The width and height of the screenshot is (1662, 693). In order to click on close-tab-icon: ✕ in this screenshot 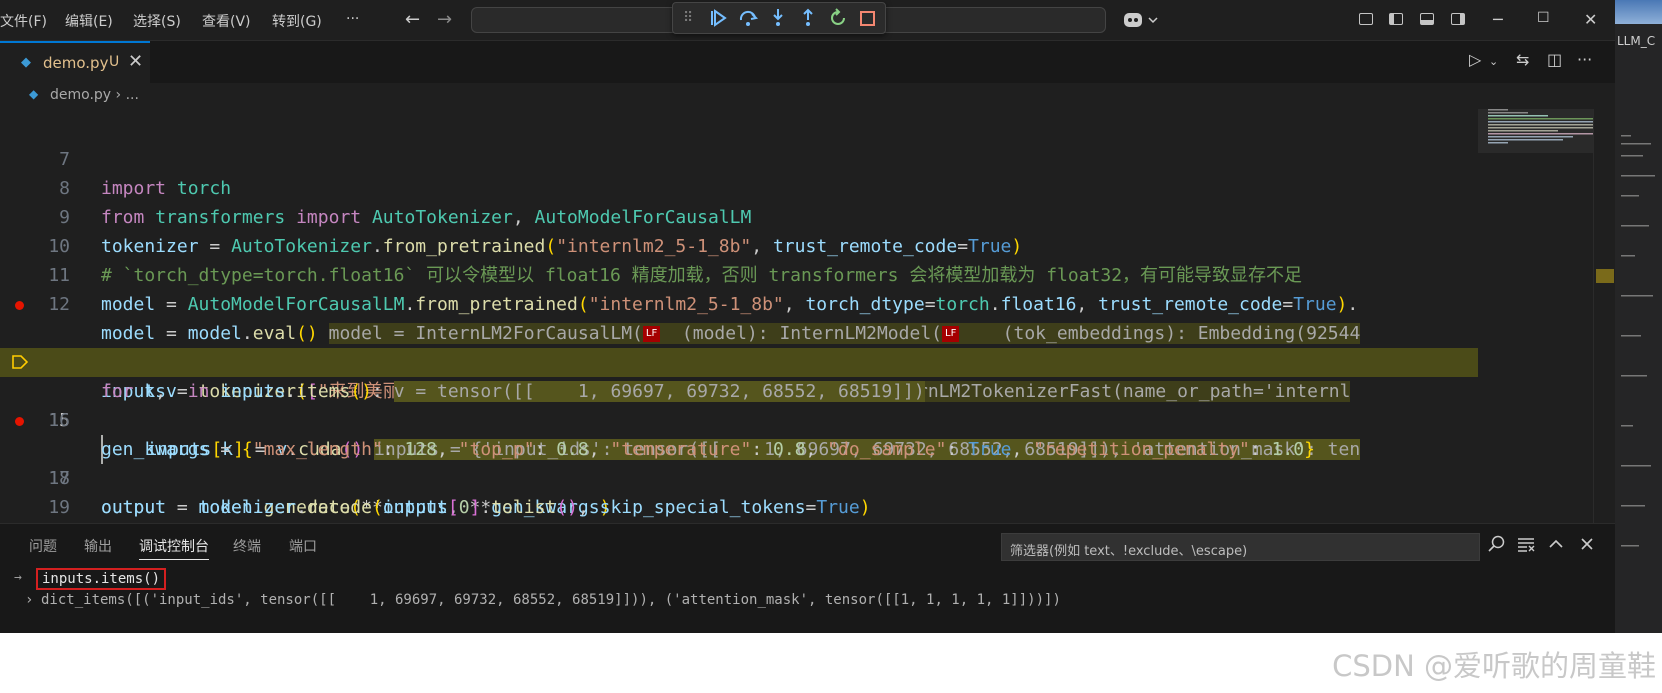, I will do `click(135, 61)`.